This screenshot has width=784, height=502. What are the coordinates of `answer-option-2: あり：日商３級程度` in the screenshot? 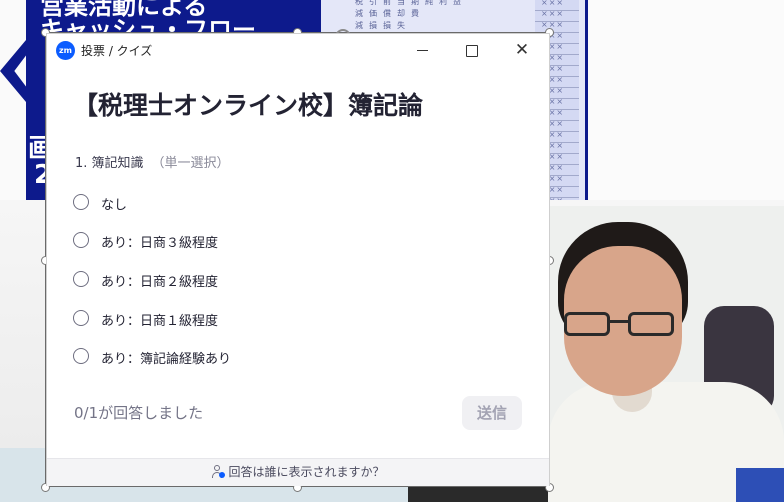 It's located at (223, 240).